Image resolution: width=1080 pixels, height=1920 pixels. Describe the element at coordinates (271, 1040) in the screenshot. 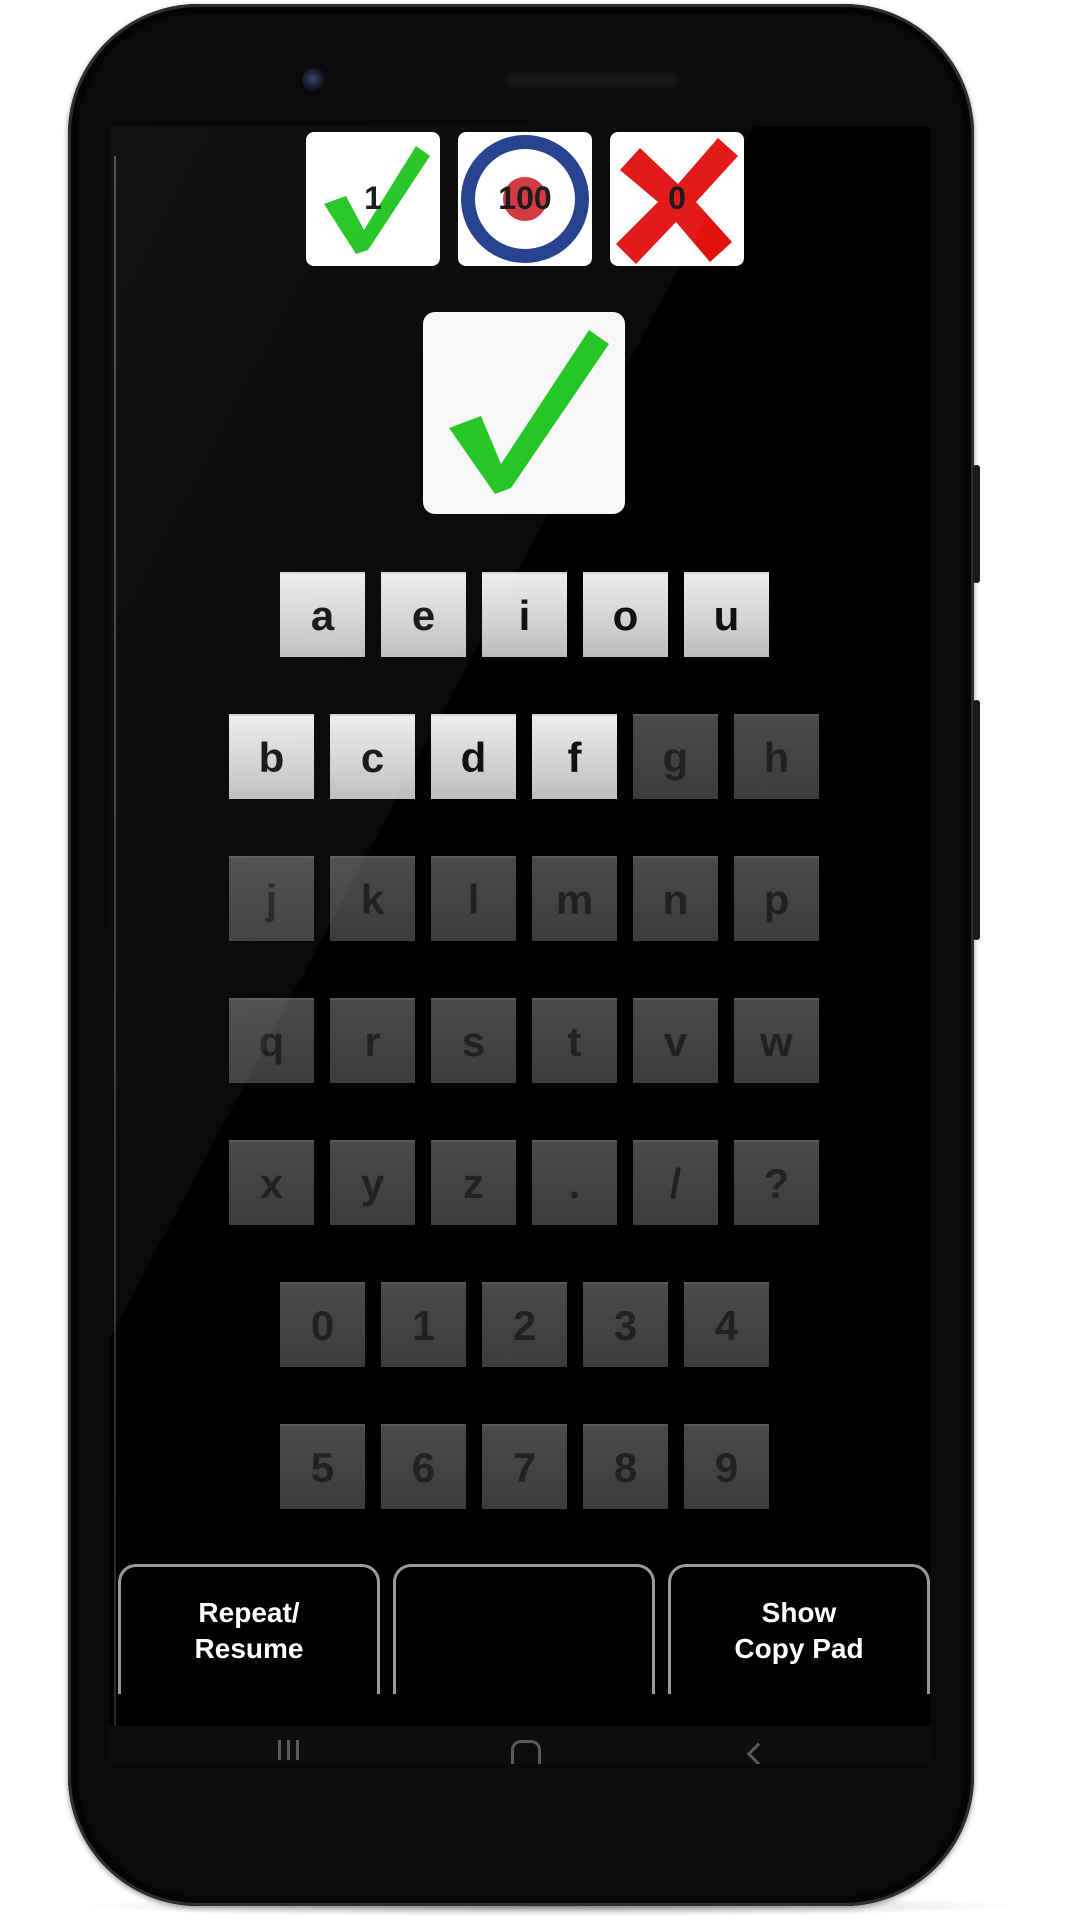

I see `key-q: q` at that location.